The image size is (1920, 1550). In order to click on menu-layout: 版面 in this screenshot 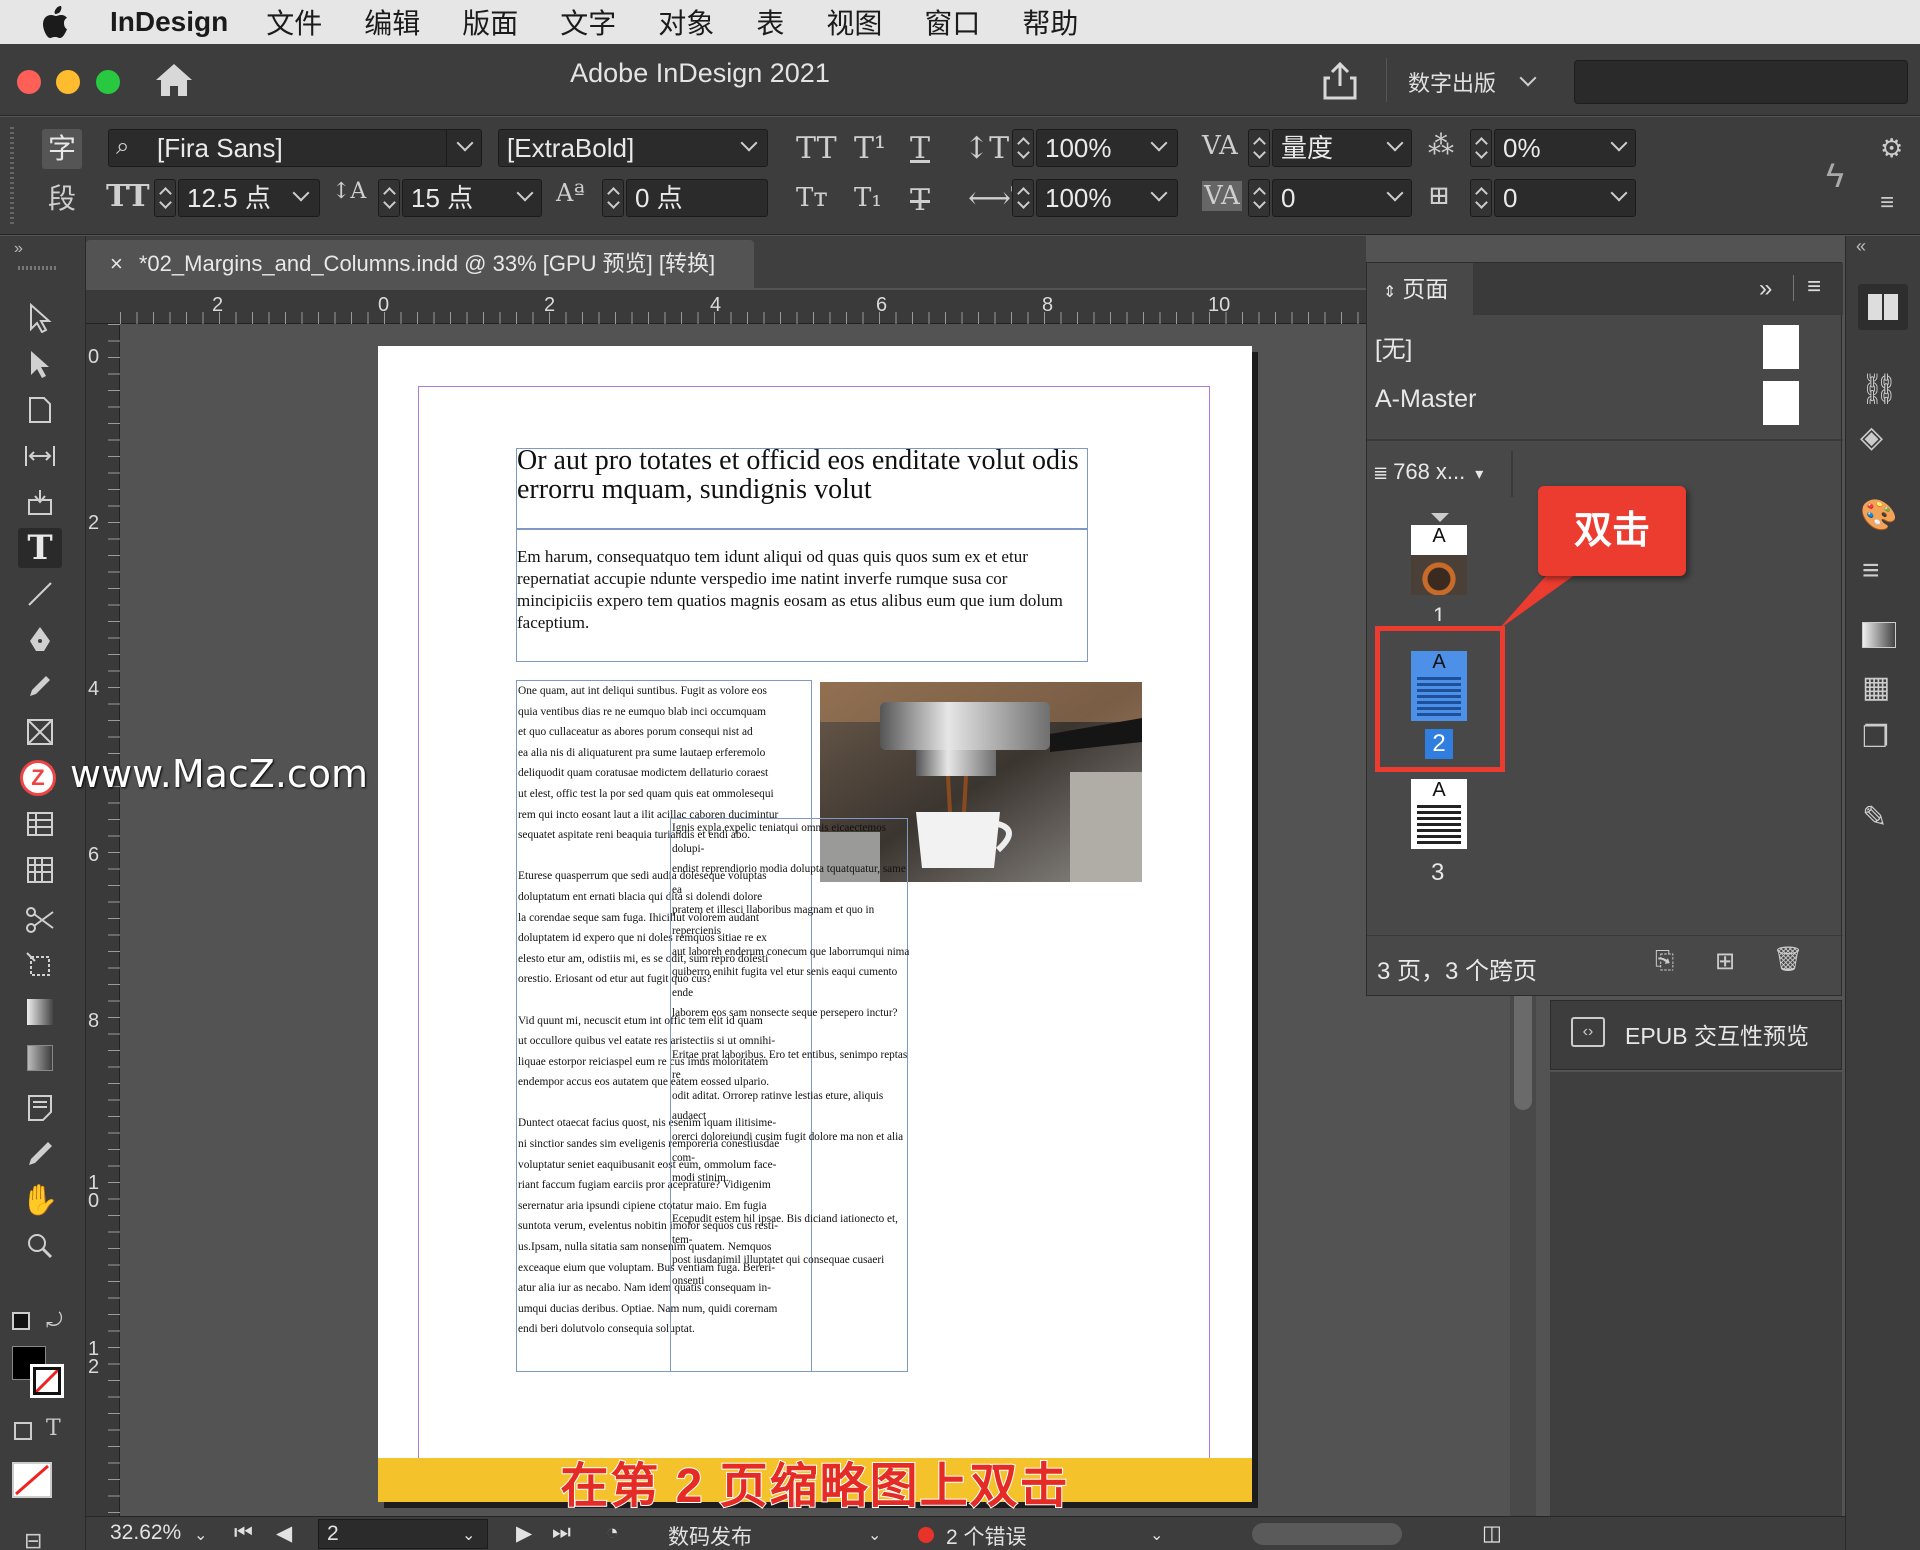, I will do `click(490, 22)`.